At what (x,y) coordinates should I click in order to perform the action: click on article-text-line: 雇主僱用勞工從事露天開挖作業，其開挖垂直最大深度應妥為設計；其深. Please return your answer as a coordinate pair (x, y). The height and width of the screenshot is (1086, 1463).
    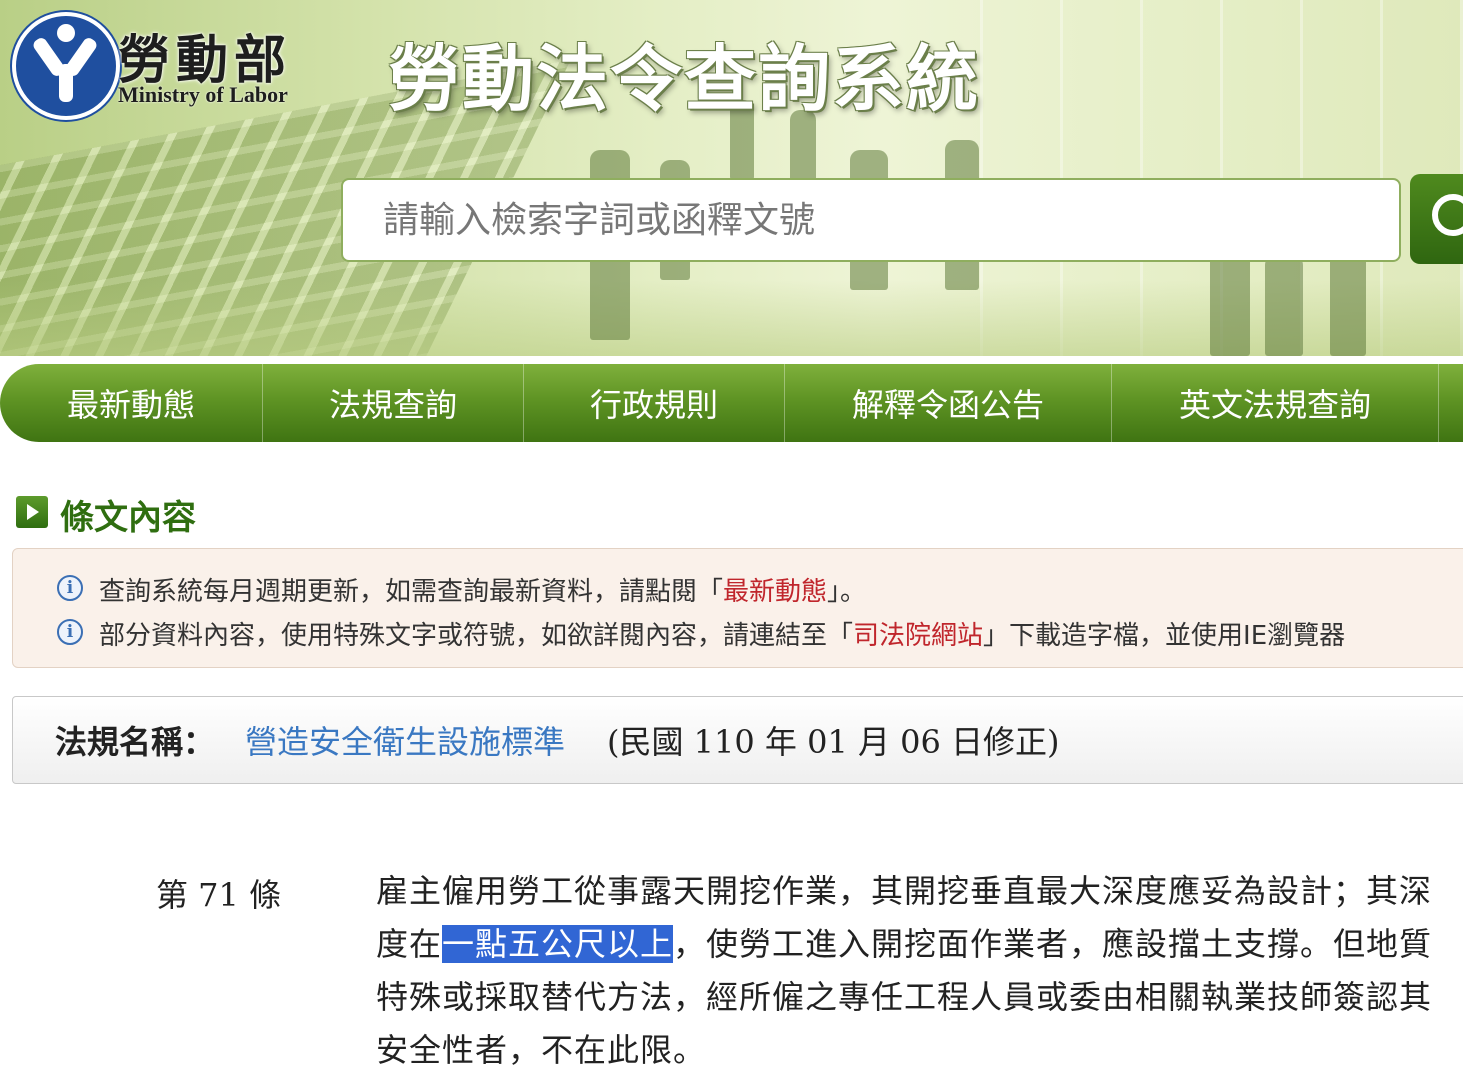
    Looking at the image, I should click on (904, 891).